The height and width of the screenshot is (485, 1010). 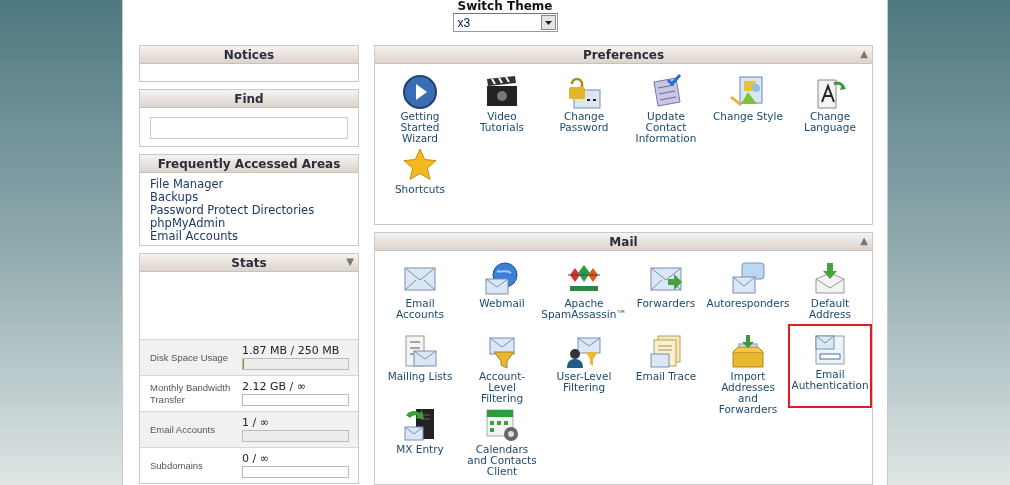 I want to click on shortcut-item: Video Tutorials, so click(x=502, y=103).